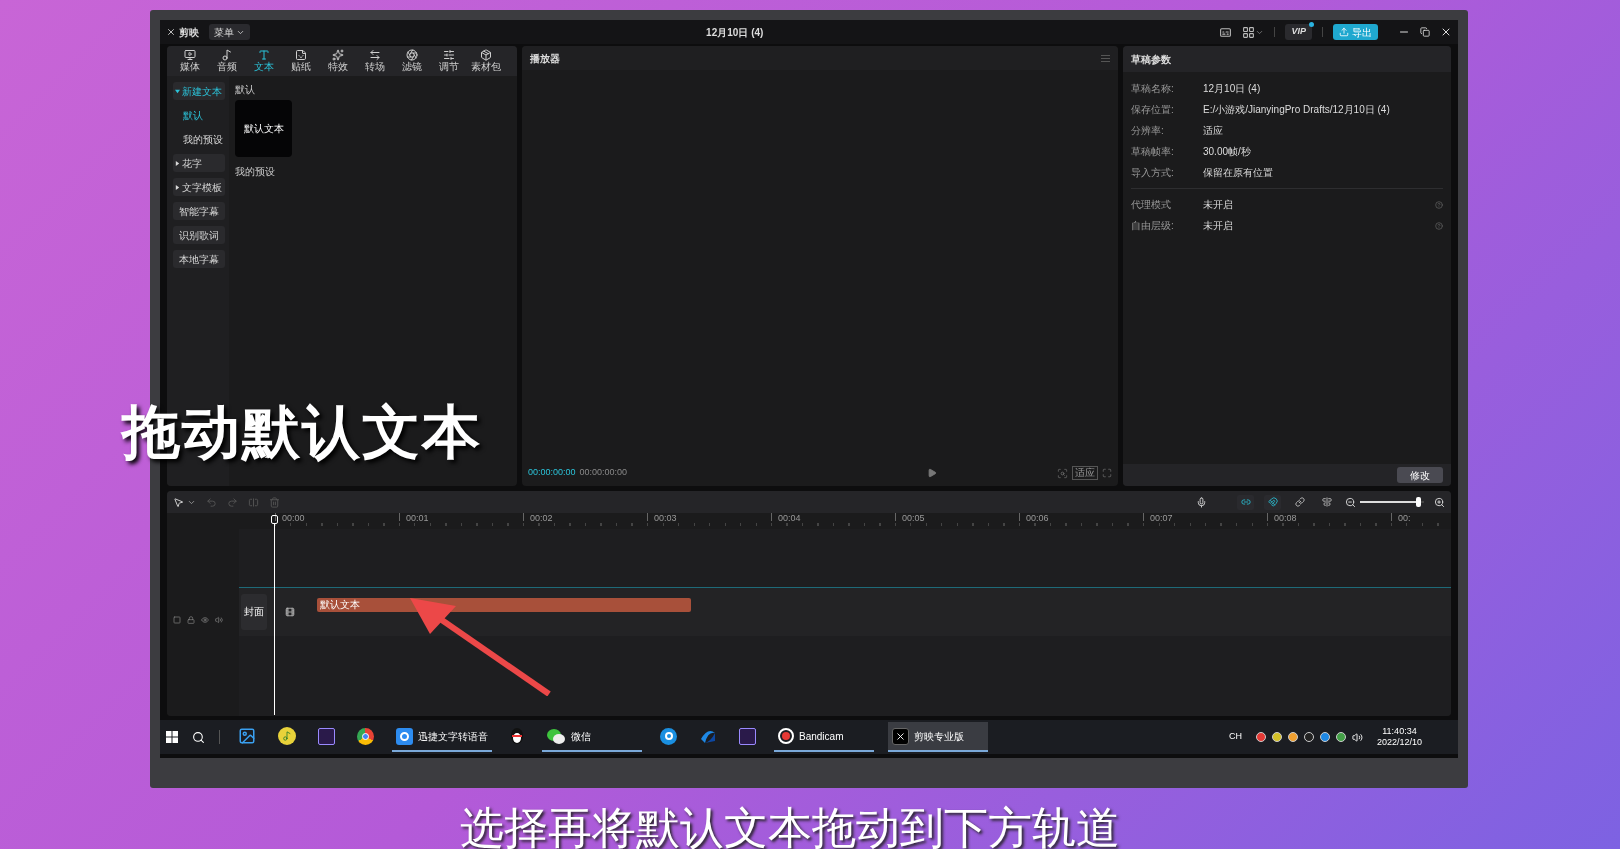 The height and width of the screenshot is (849, 1620). Describe the element at coordinates (1418, 502) in the screenshot. I see `slider-thumb` at that location.